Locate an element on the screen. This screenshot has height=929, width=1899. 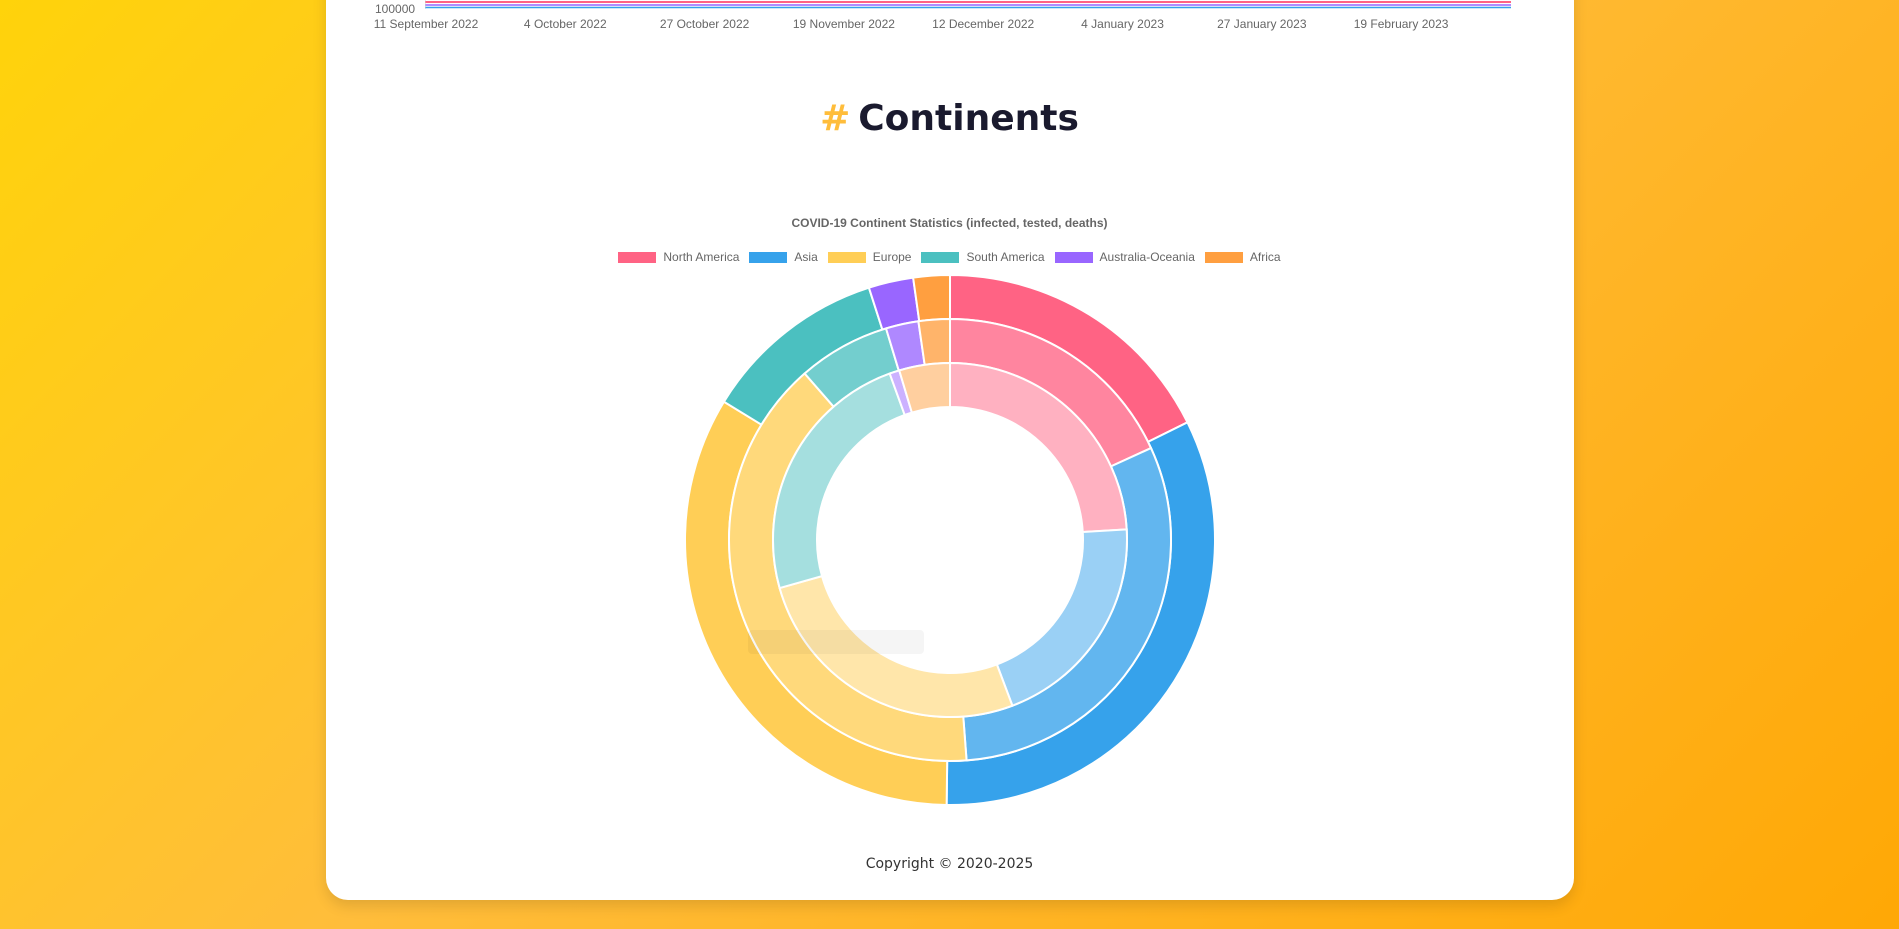
section-heading: # Continents is located at coordinates (949, 118).